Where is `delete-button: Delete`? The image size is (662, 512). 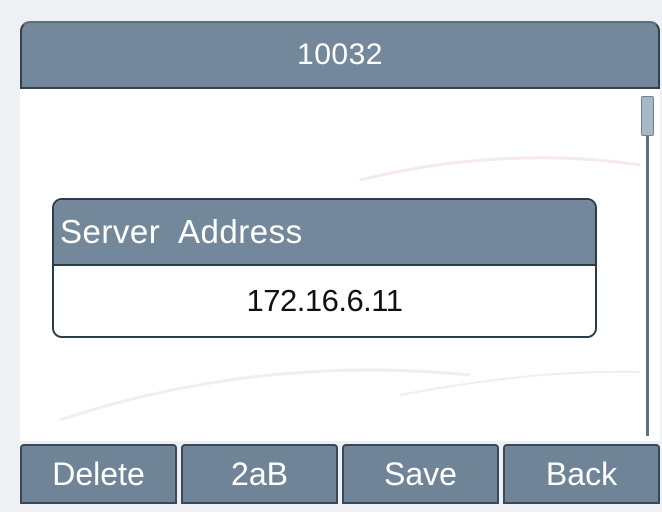 delete-button: Delete is located at coordinates (98, 474).